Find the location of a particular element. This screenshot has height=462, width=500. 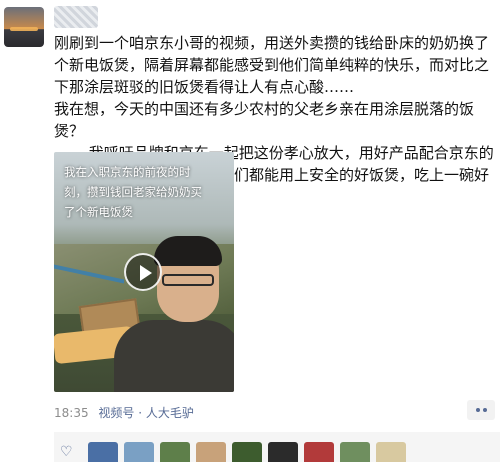

video-person-hair is located at coordinates (188, 251).